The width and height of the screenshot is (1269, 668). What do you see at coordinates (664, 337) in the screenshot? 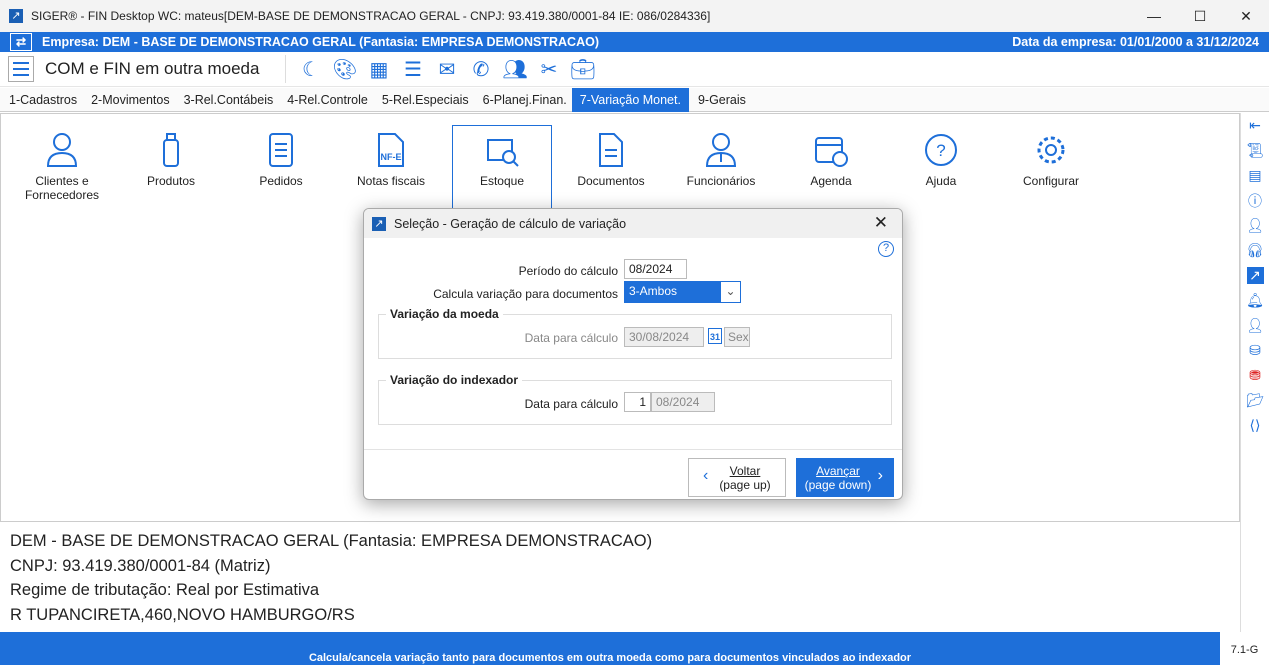
I see `moeda-data-input: 30/08/2024` at bounding box center [664, 337].